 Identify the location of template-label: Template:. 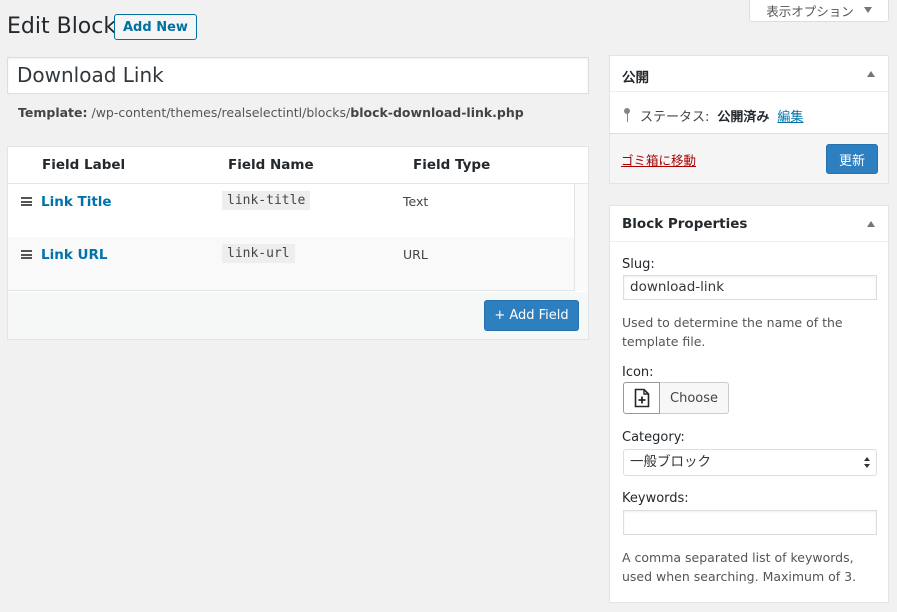
(53, 112).